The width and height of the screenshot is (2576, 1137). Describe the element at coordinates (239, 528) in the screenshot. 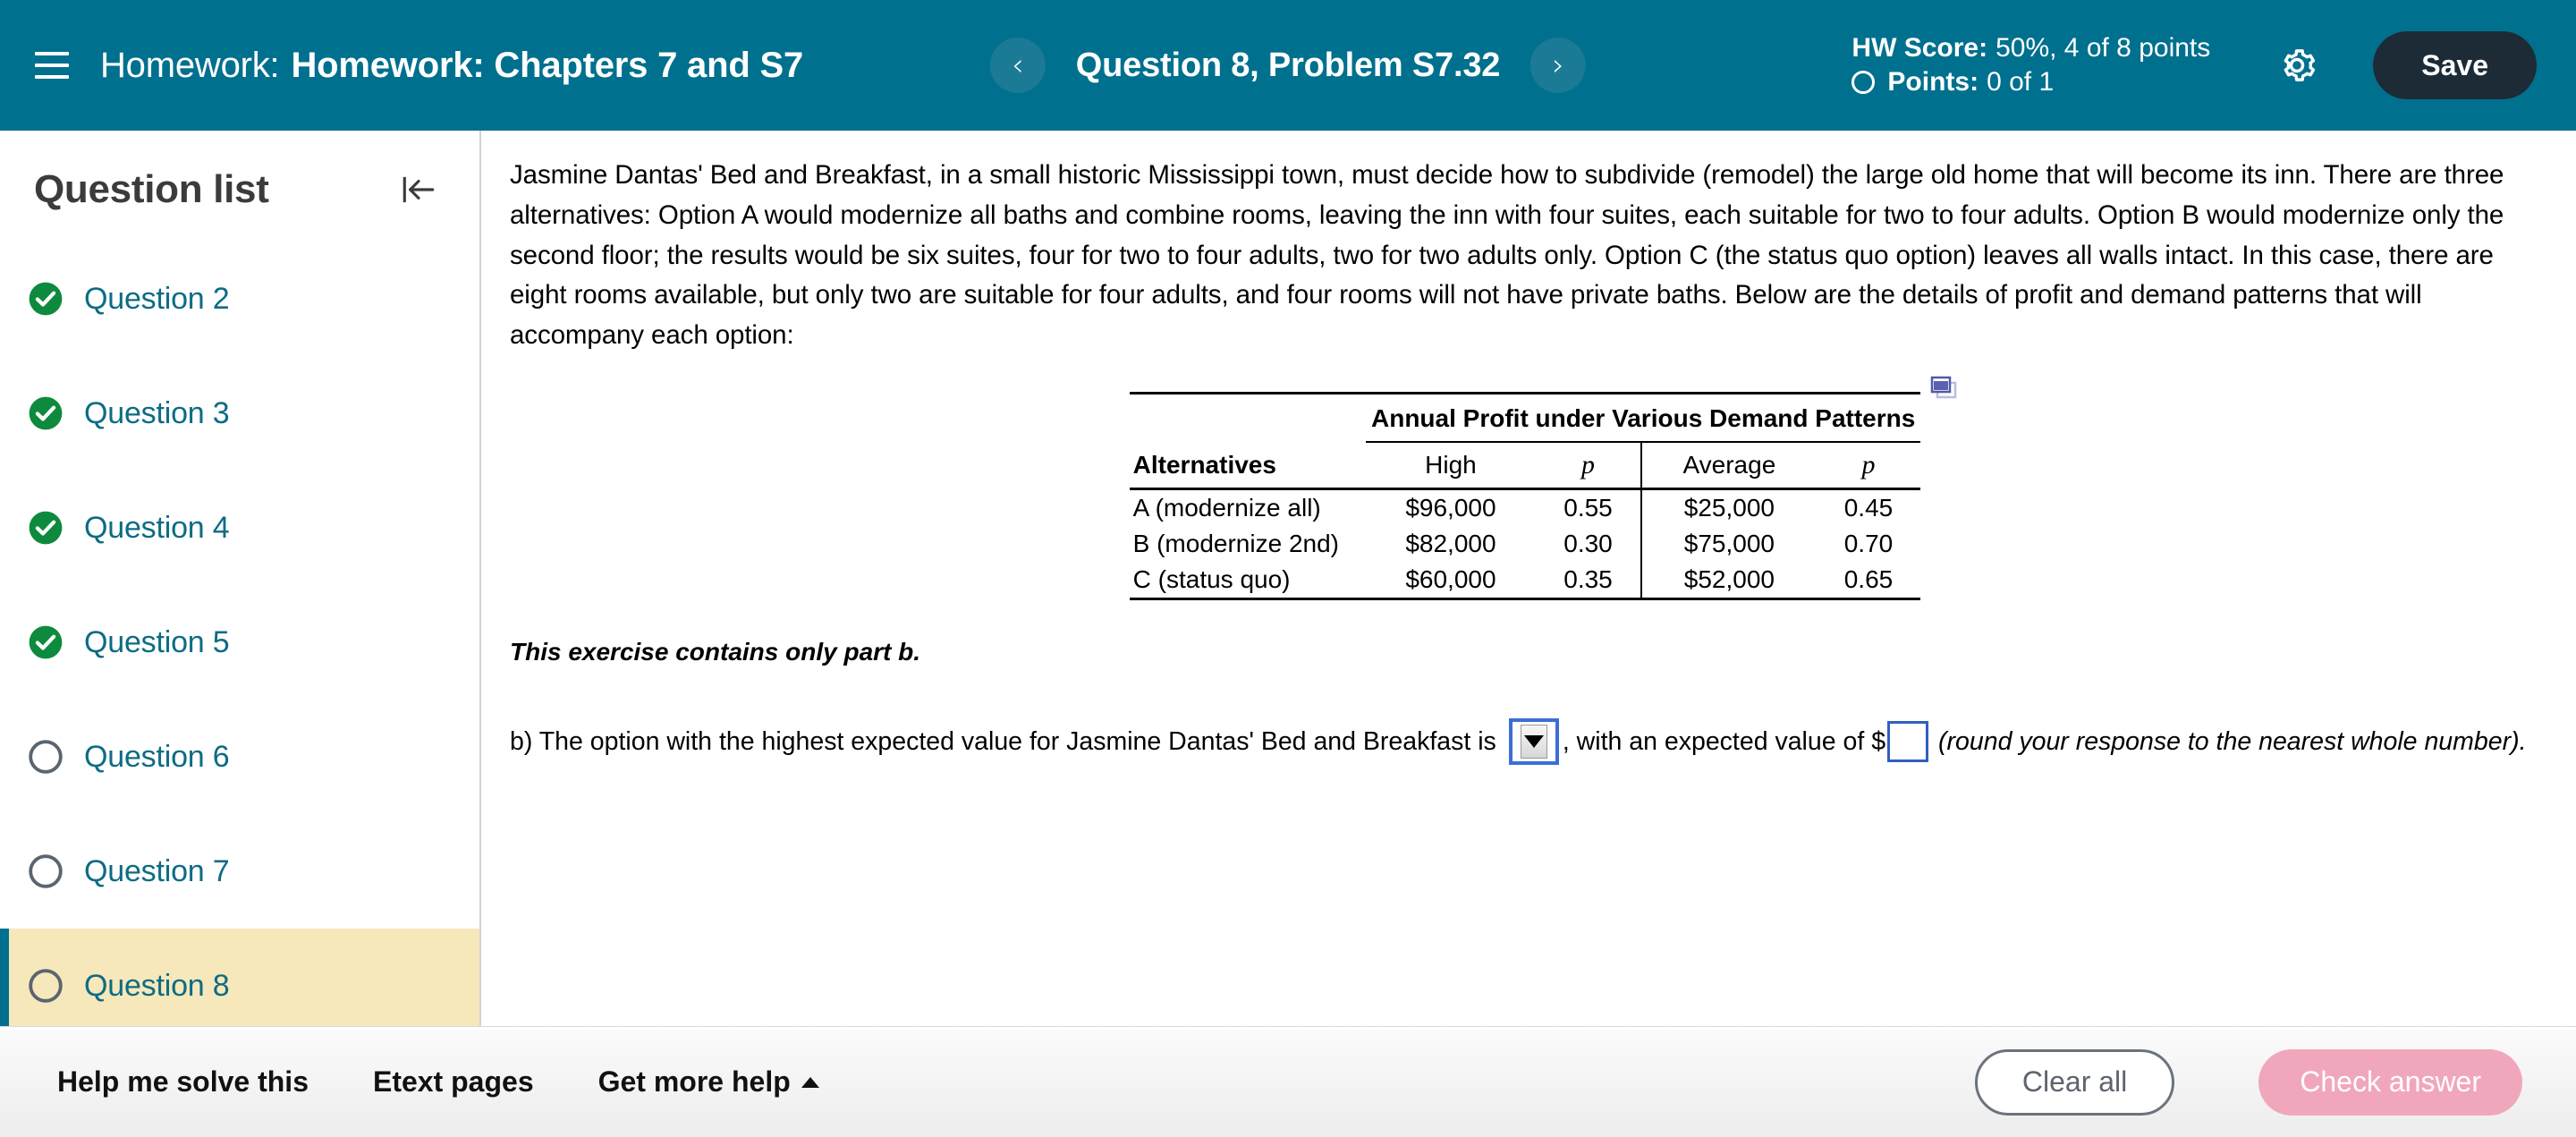

I see `sidebar-item-question-4: Question 4` at that location.